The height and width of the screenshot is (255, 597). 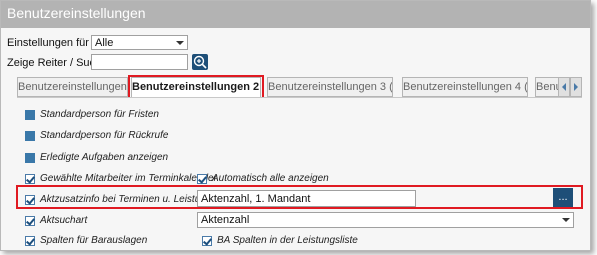 I want to click on label-gewaehlte-mitarbeiter: Gewählte Mitarbeiter im Terminkalender, so click(x=128, y=178).